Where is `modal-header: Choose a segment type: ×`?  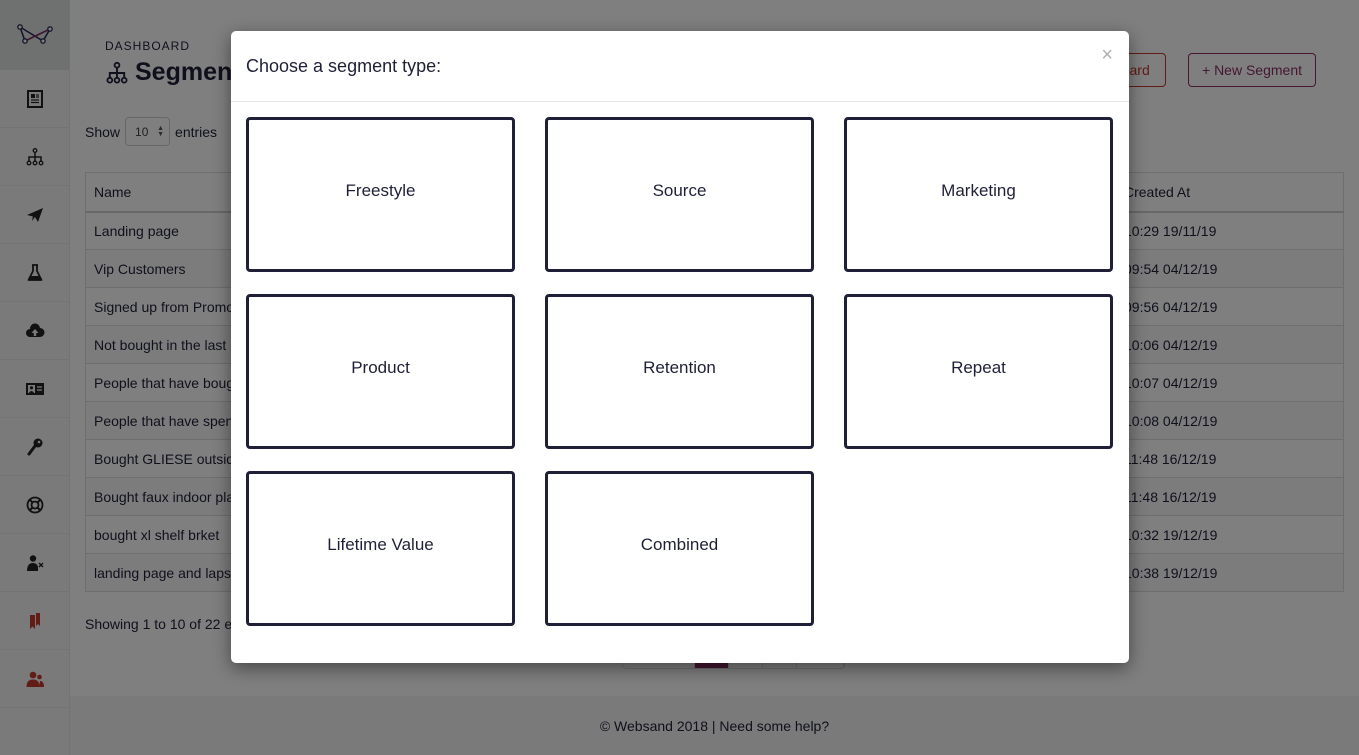 modal-header: Choose a segment type: × is located at coordinates (680, 66).